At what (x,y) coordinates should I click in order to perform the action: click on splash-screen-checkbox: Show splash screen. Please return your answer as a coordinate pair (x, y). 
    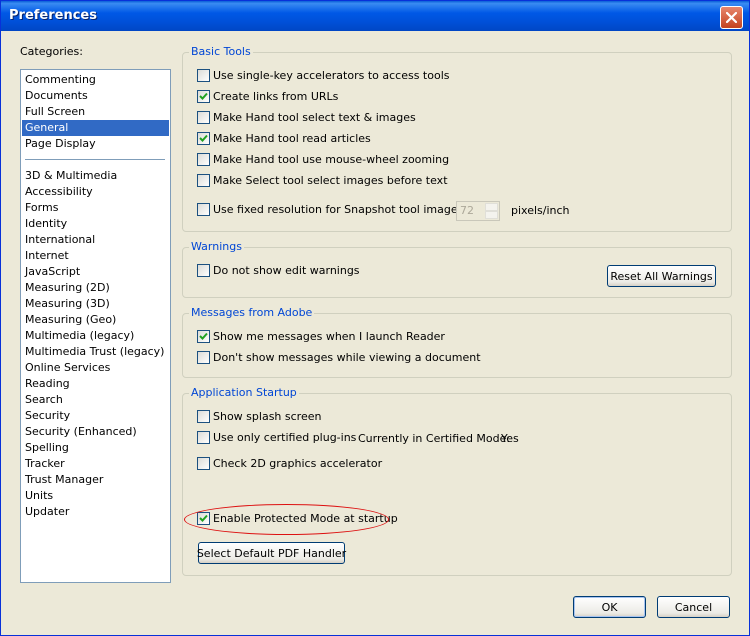
    Looking at the image, I should click on (259, 416).